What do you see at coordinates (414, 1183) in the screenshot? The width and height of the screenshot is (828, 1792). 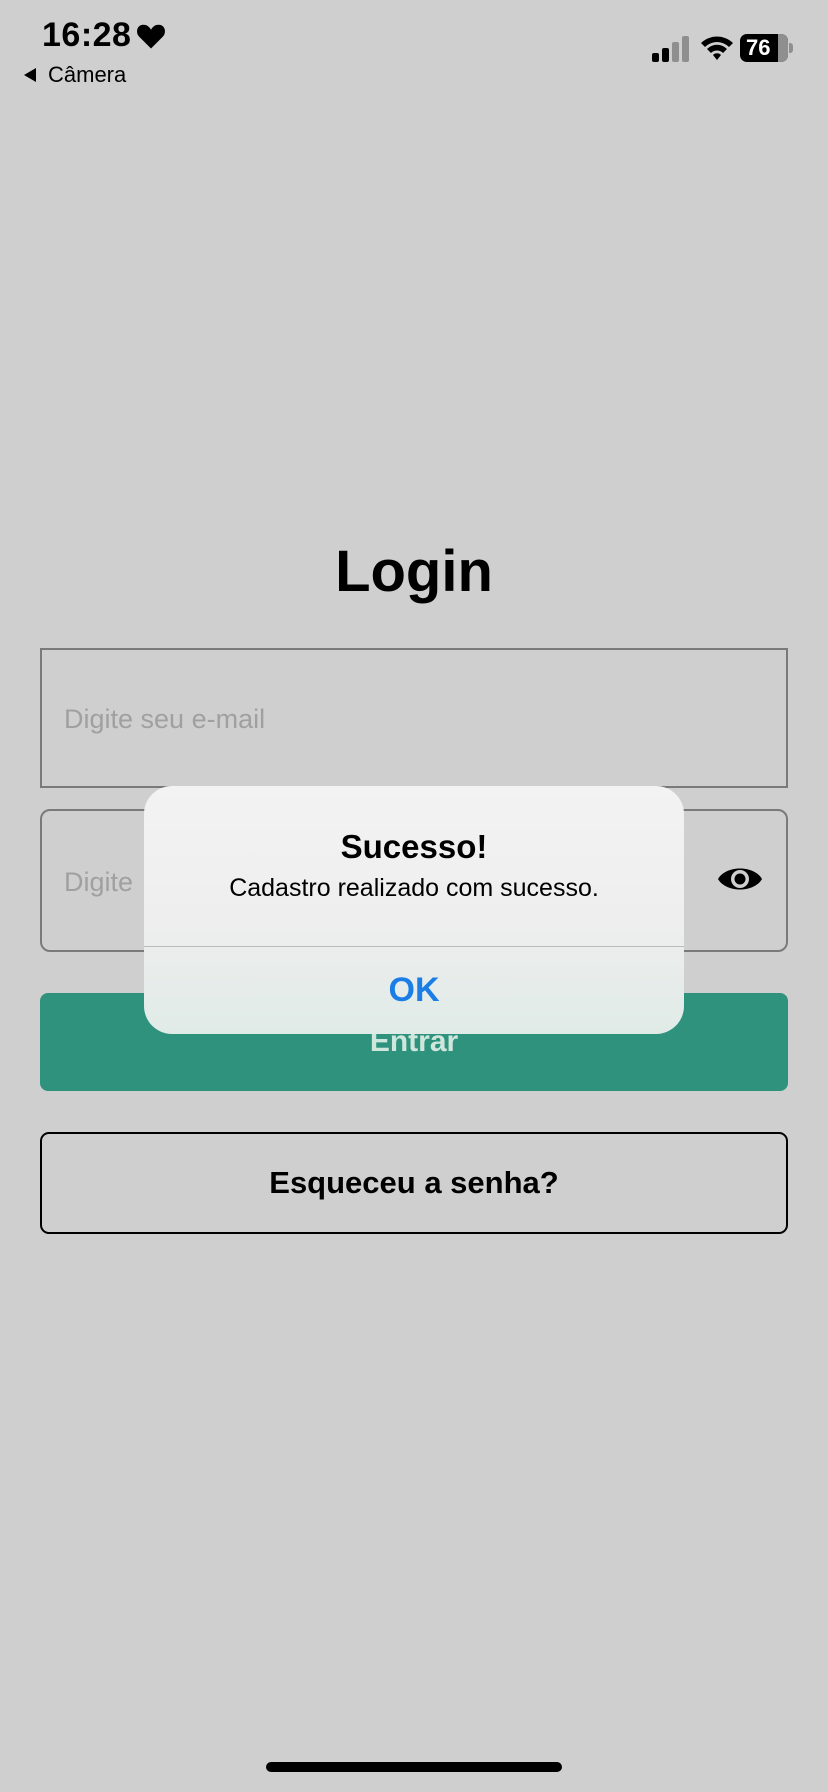 I see `forgot-password-button: Esqueceu a senha?` at bounding box center [414, 1183].